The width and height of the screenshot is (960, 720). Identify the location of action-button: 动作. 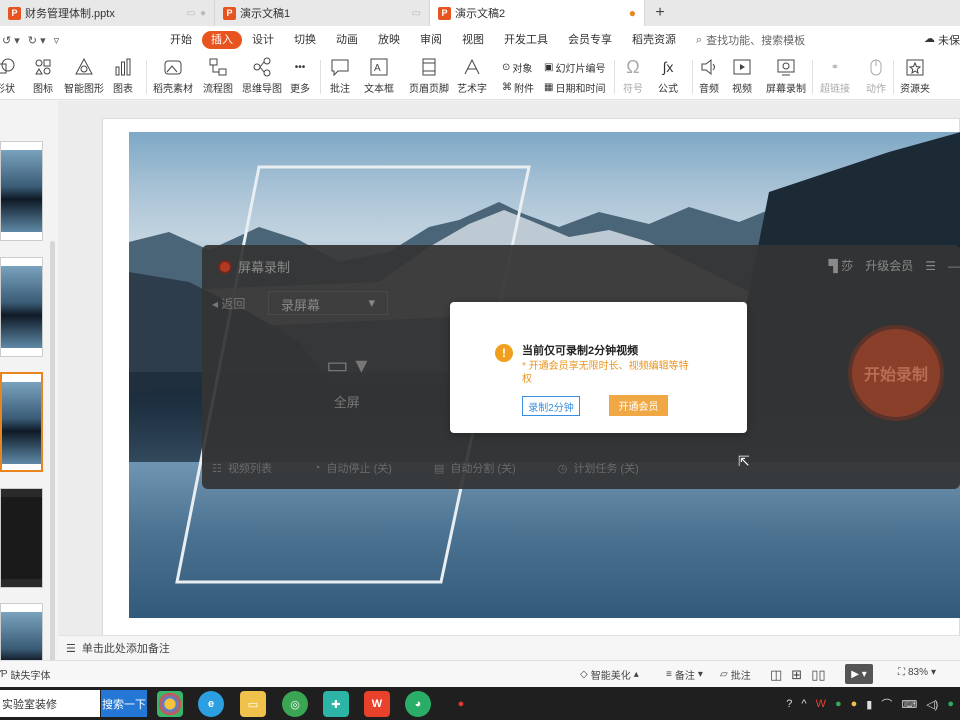
(876, 75).